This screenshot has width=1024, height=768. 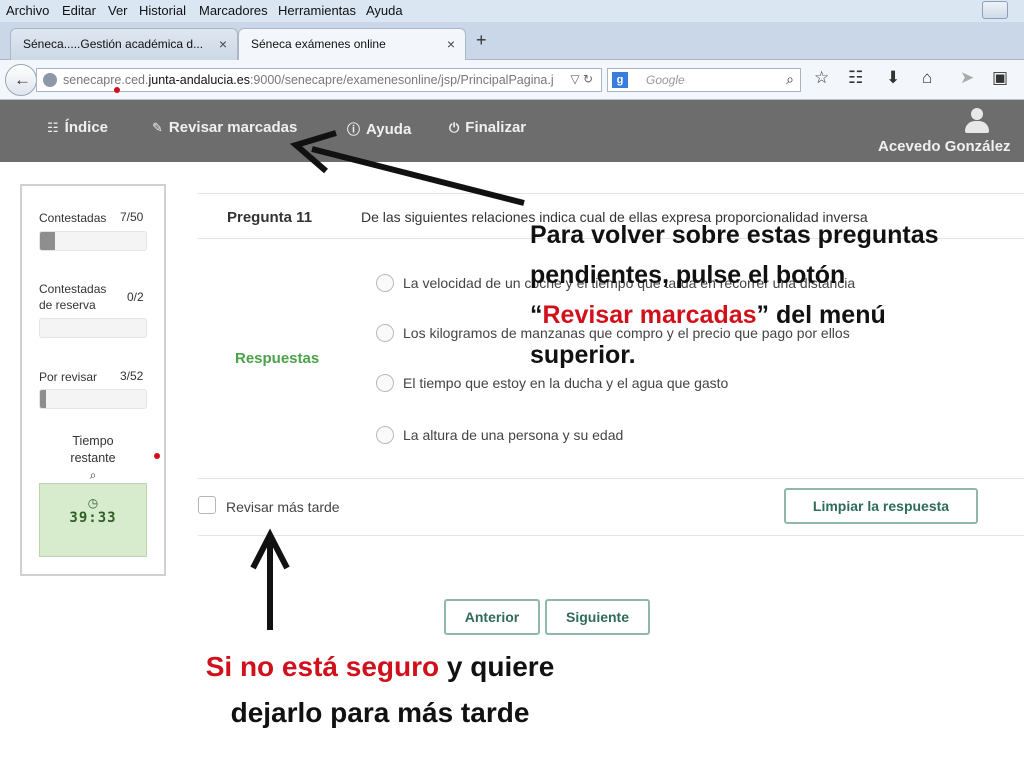 What do you see at coordinates (734, 235) in the screenshot?
I see `annotation-top-line1: Para volver sobre estas preguntas` at bounding box center [734, 235].